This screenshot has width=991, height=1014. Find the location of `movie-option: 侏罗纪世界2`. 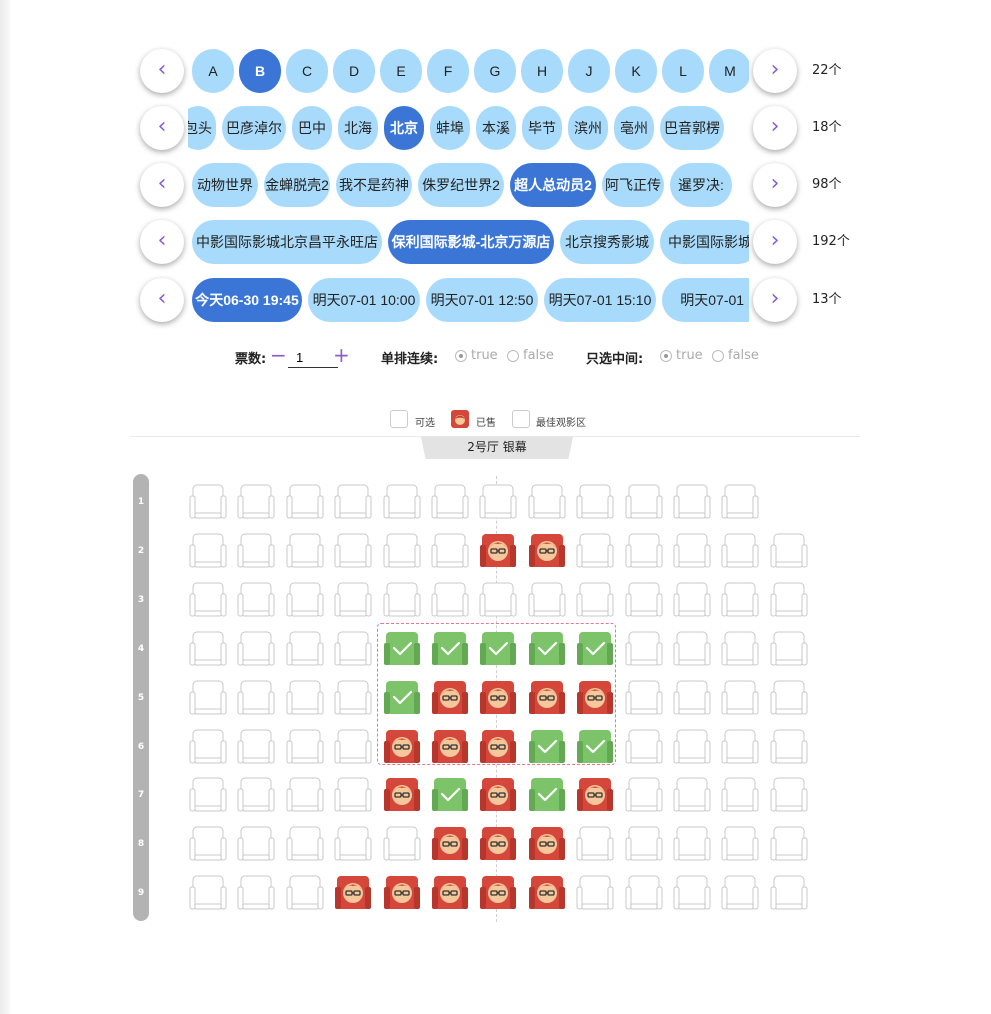

movie-option: 侏罗纪世界2 is located at coordinates (461, 185).